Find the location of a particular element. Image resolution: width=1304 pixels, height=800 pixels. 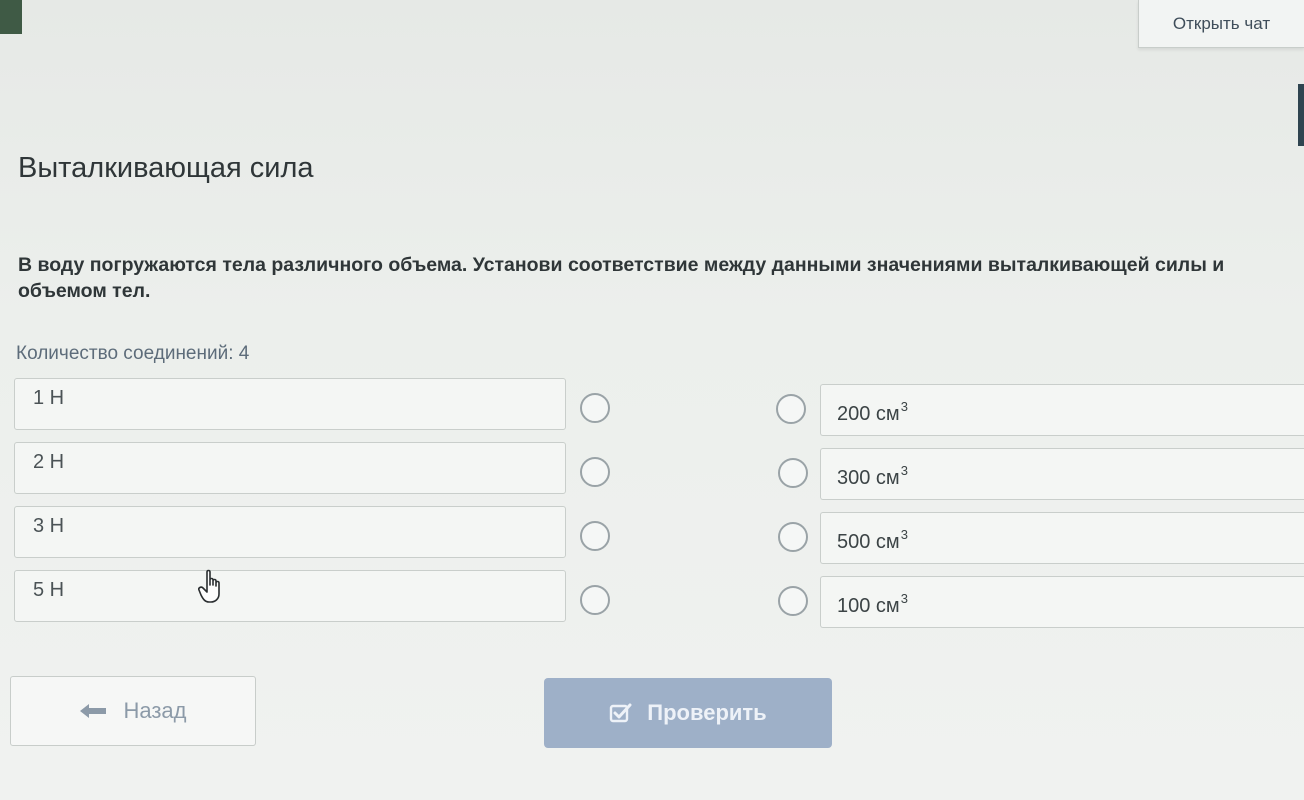

left-item-label: 5 Н is located at coordinates (49, 590).